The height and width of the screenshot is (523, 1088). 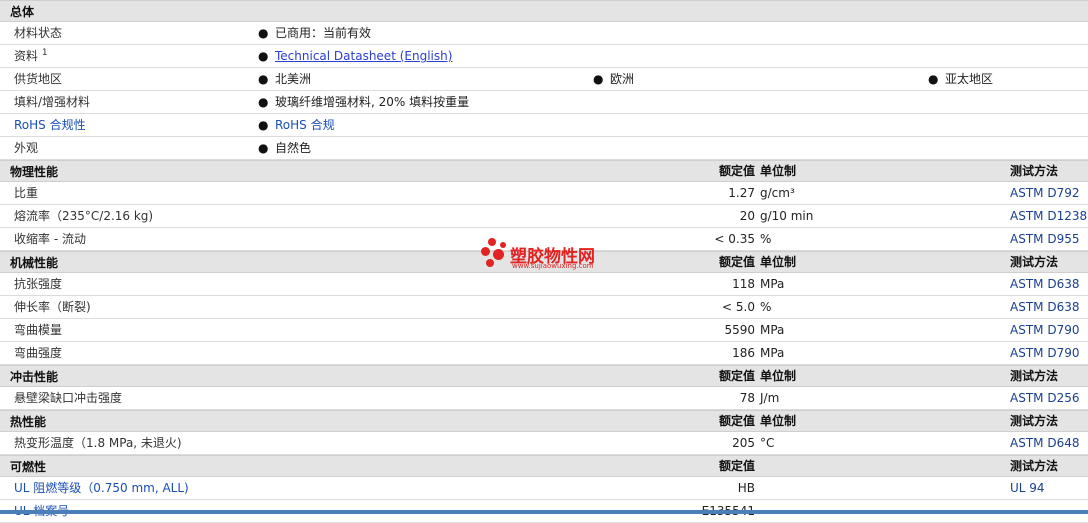 What do you see at coordinates (739, 330) in the screenshot?
I see `property-value: 5590` at bounding box center [739, 330].